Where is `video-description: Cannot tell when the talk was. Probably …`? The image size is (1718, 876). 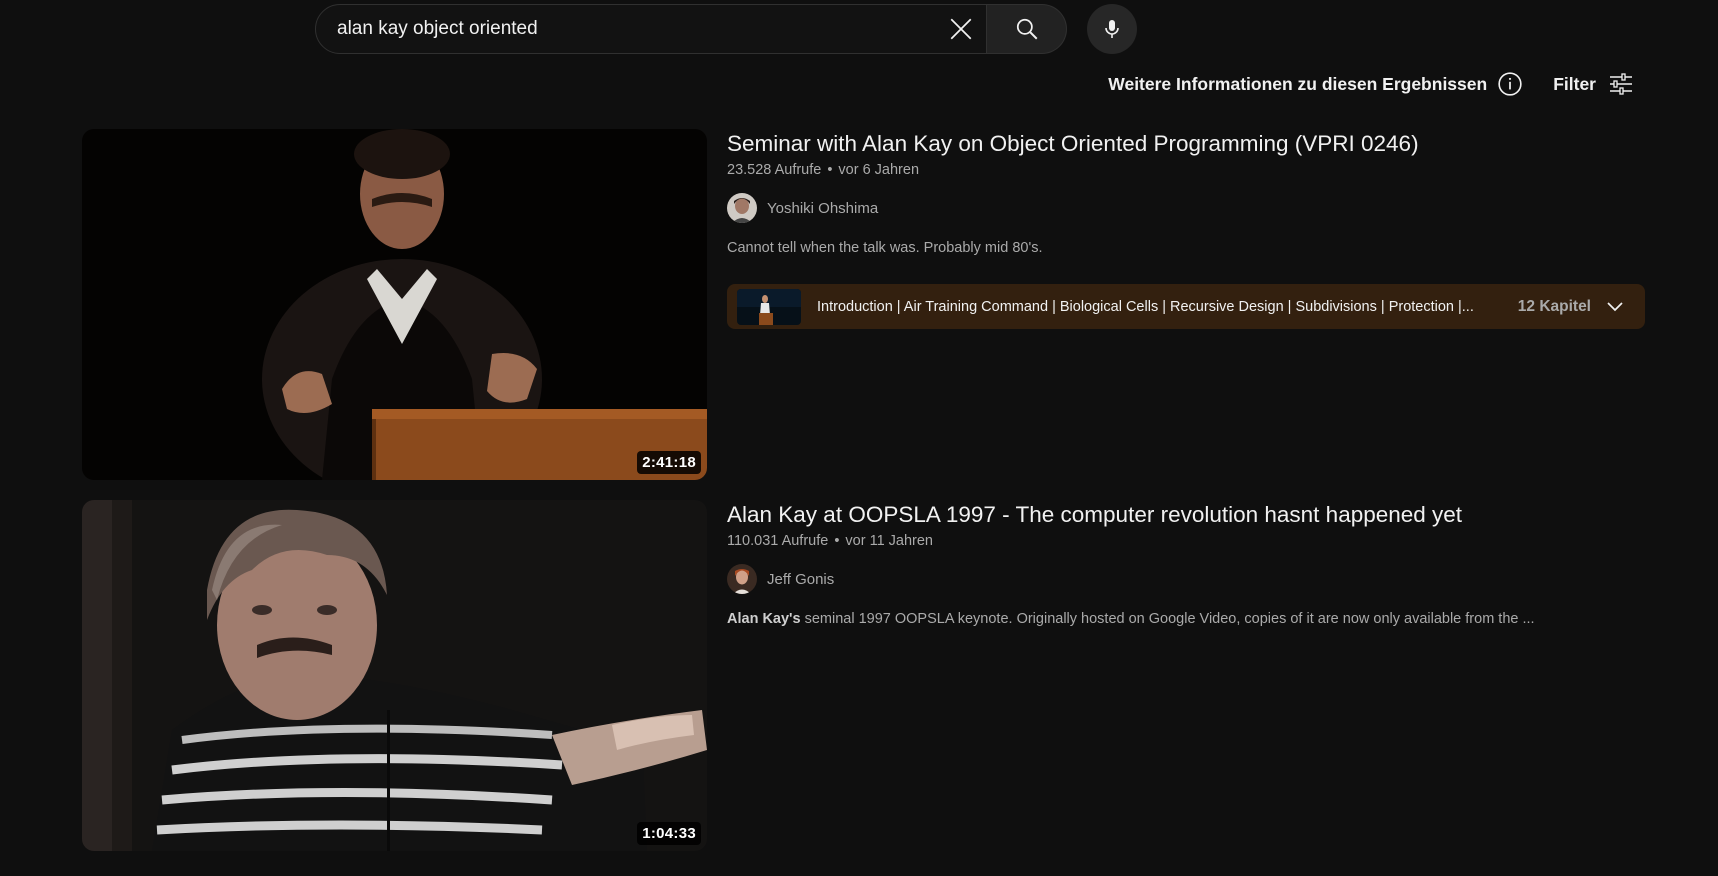
video-description: Cannot tell when the talk was. Probably … is located at coordinates (1187, 248).